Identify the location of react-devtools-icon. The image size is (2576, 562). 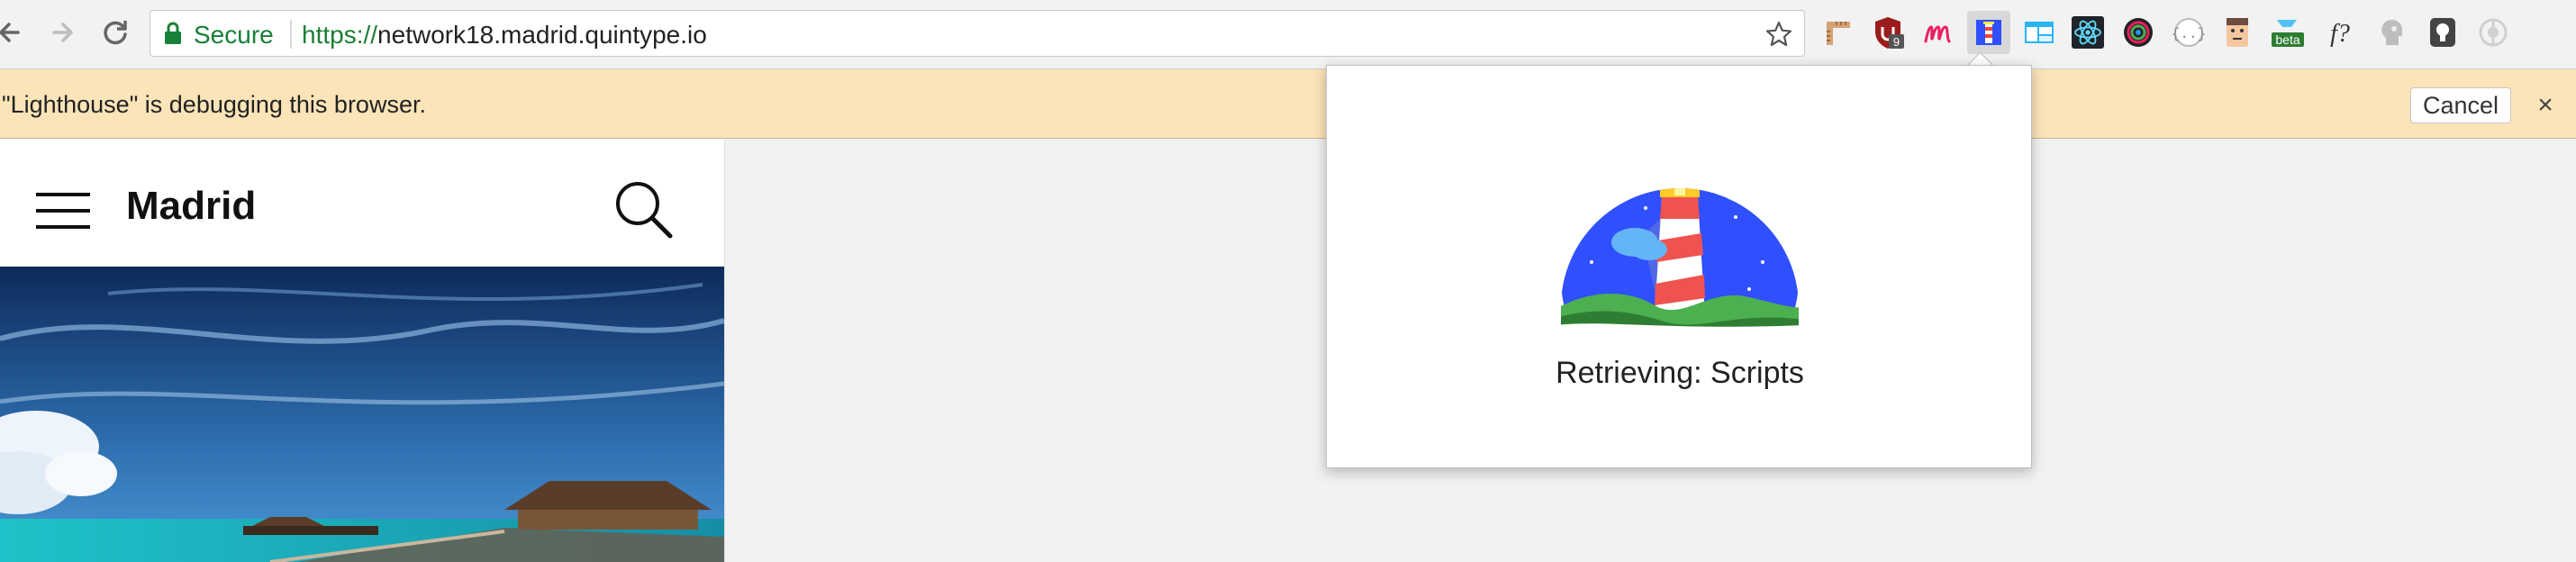
(2088, 32).